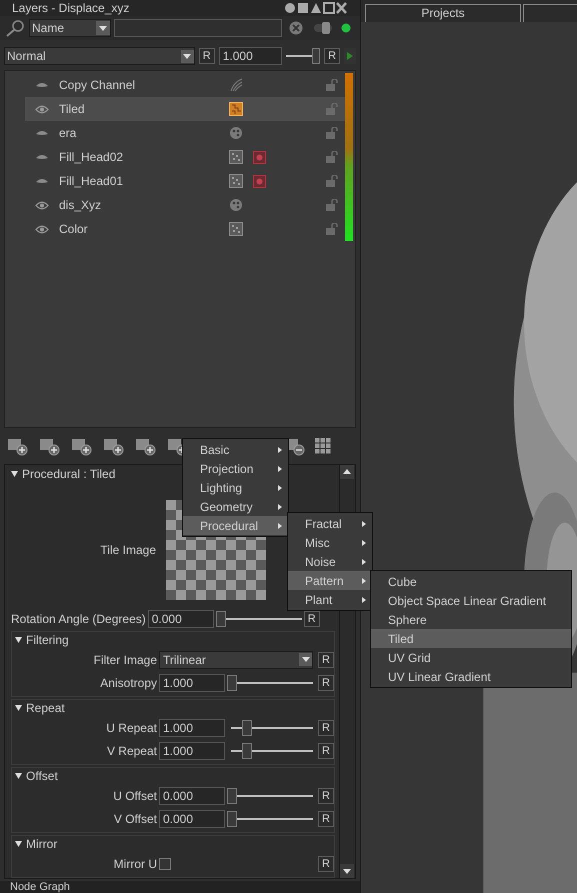 The image size is (577, 893). I want to click on menu-item: Plant, so click(330, 599).